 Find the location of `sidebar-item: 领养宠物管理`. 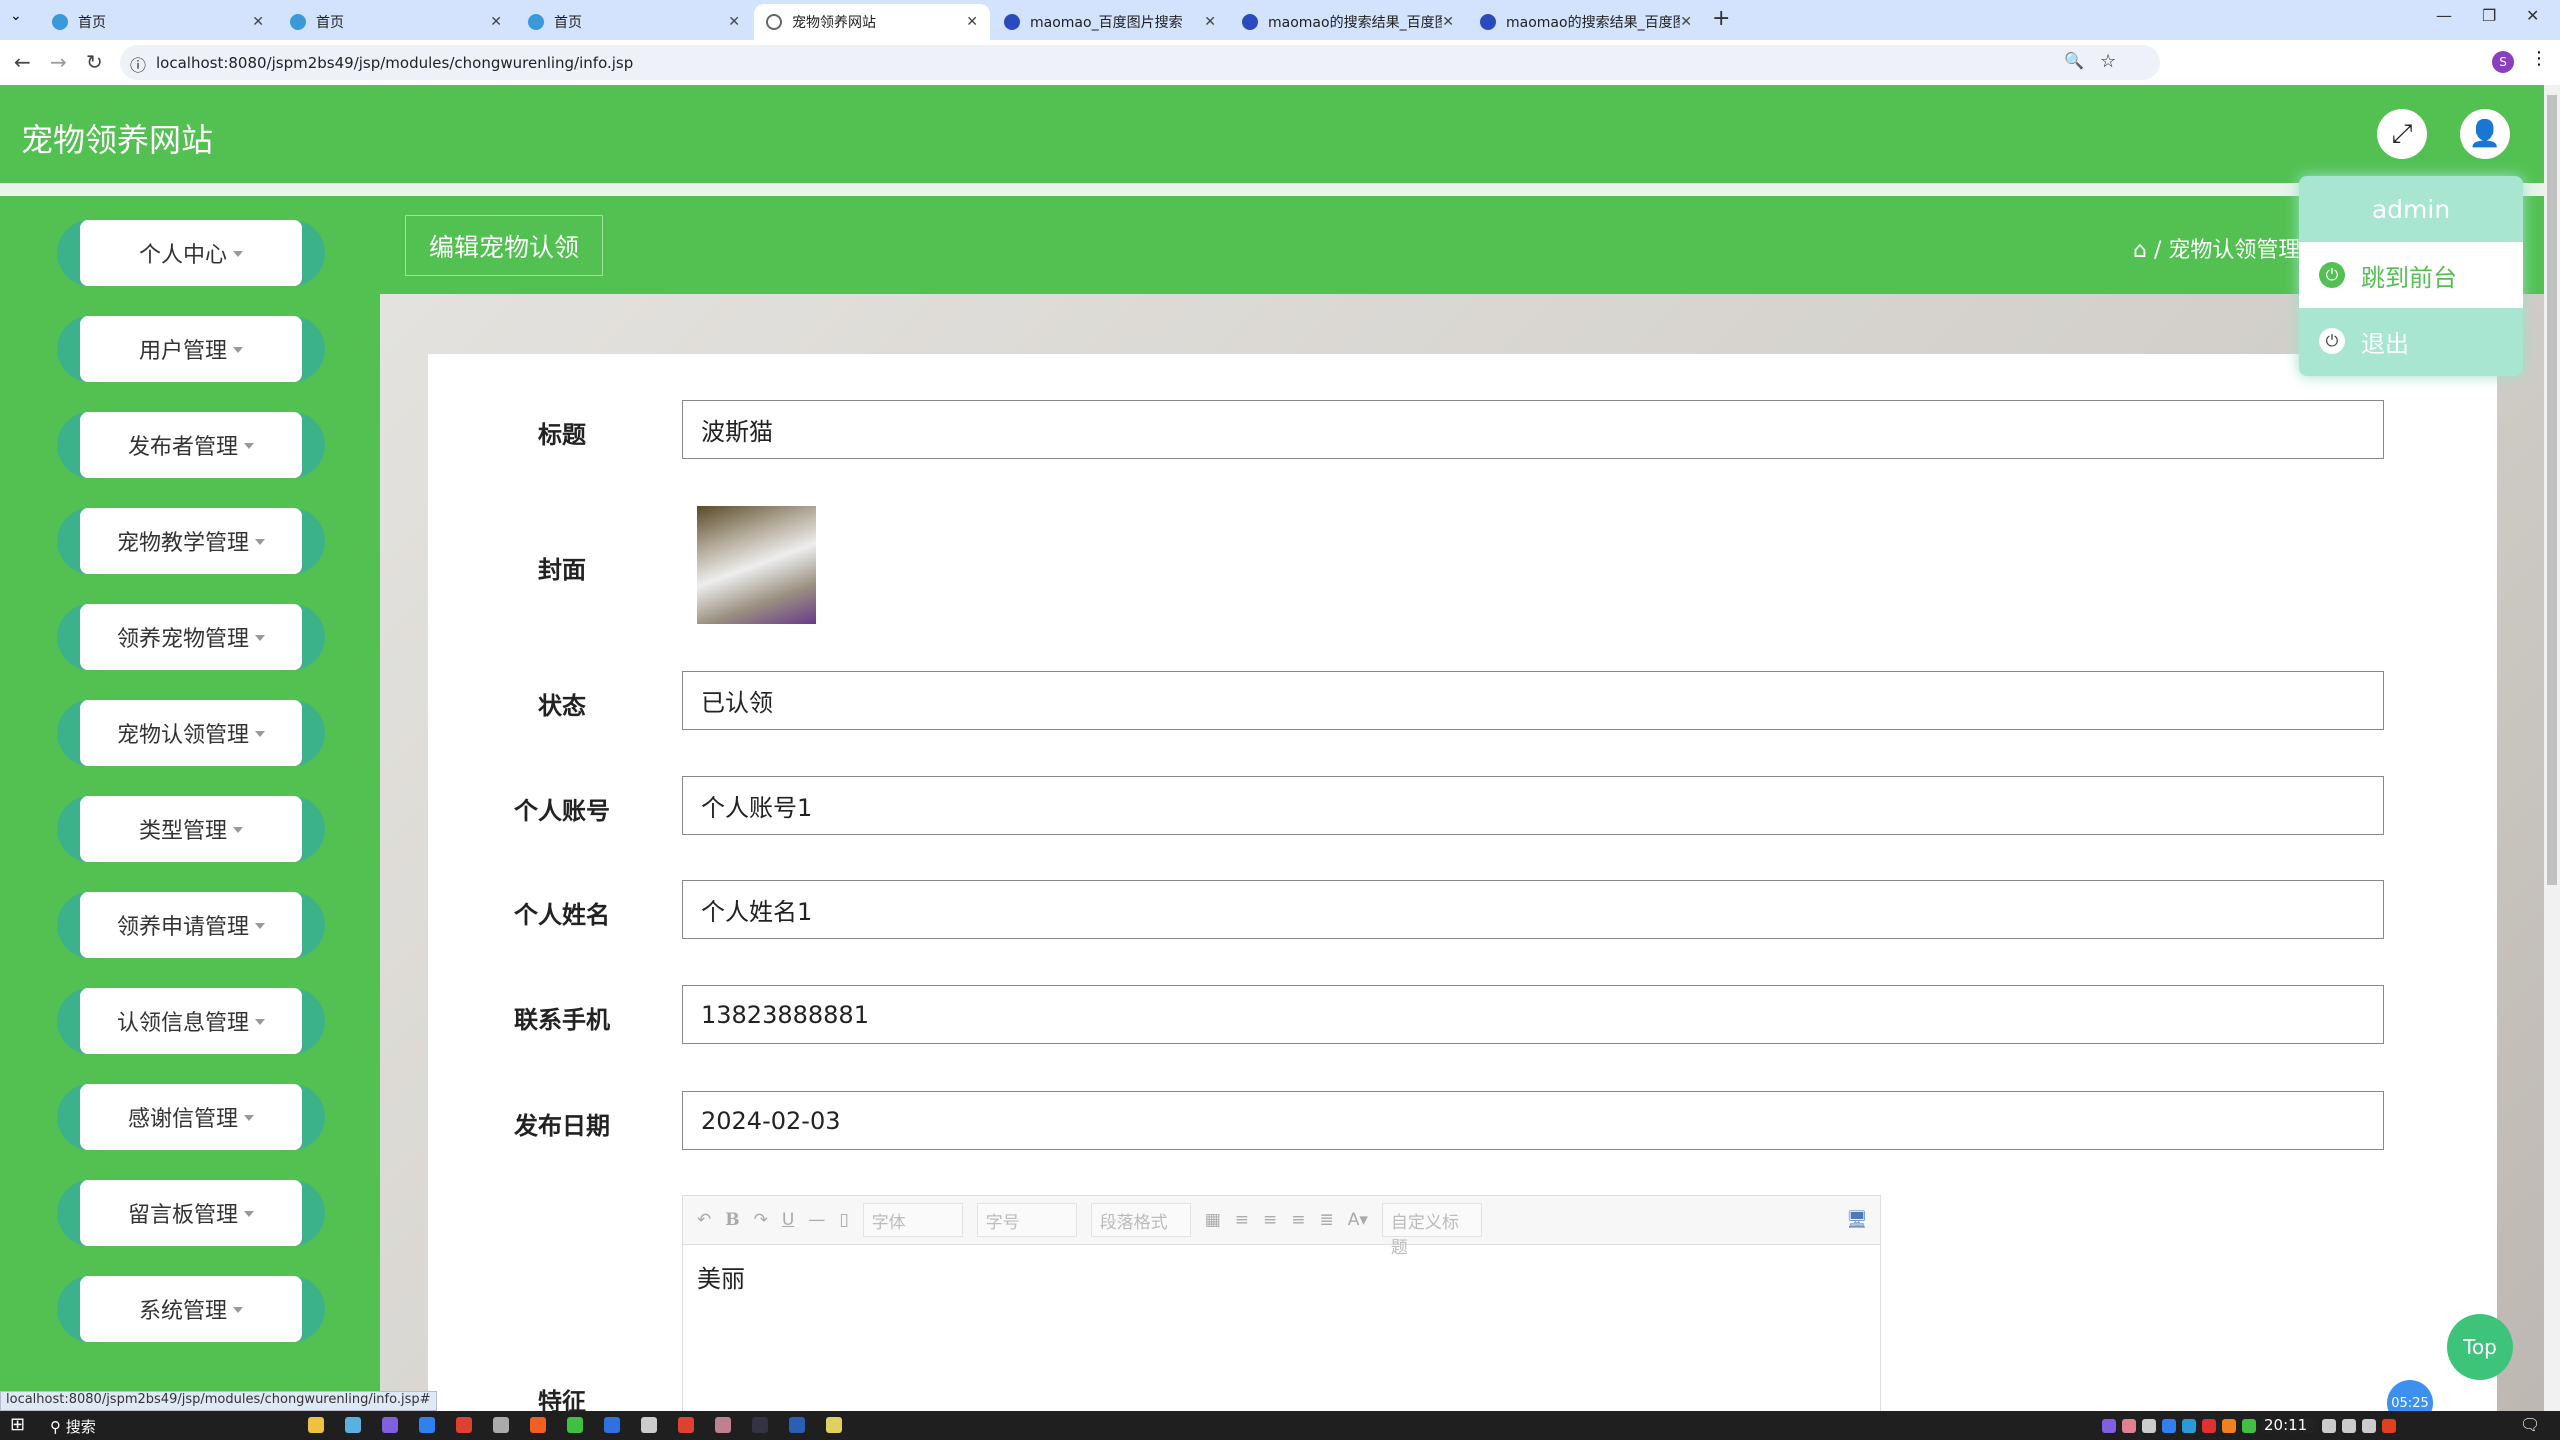

sidebar-item: 领养宠物管理 is located at coordinates (191, 637).